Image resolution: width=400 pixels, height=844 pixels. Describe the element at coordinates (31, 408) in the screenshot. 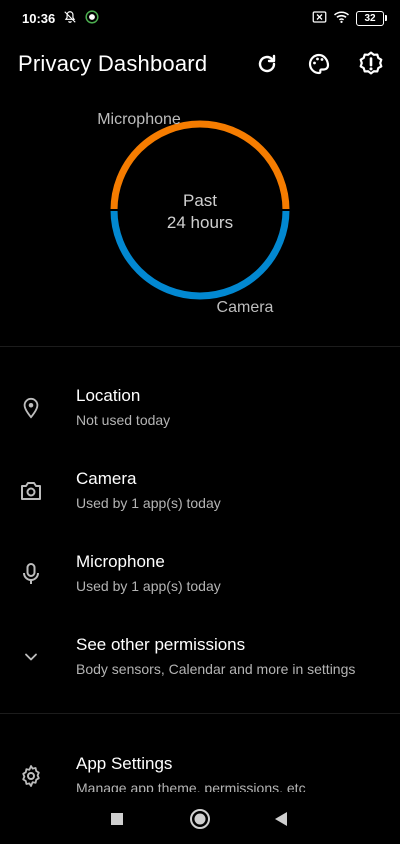

I see `location-pin-icon` at that location.